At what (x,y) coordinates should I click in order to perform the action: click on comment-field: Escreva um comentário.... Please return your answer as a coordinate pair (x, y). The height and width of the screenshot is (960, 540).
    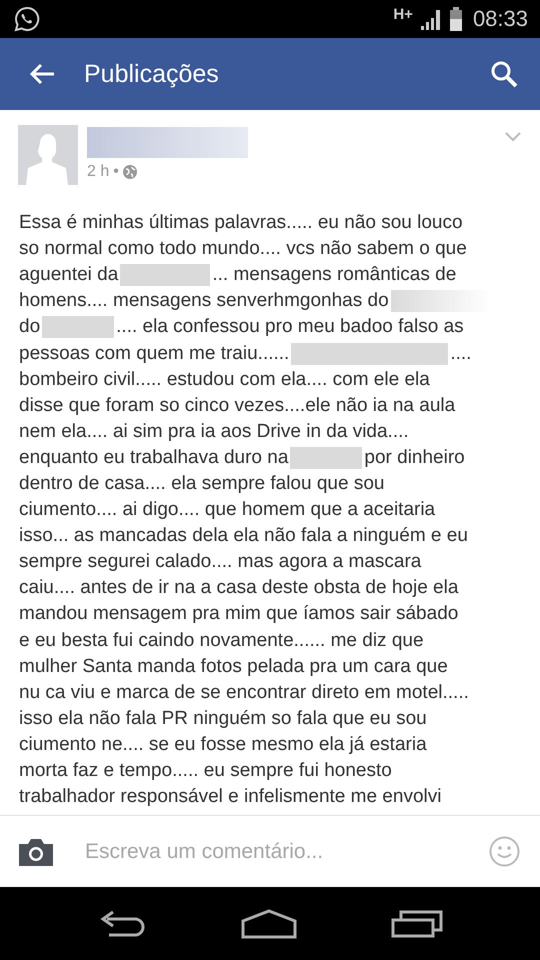
    Looking at the image, I should click on (286, 851).